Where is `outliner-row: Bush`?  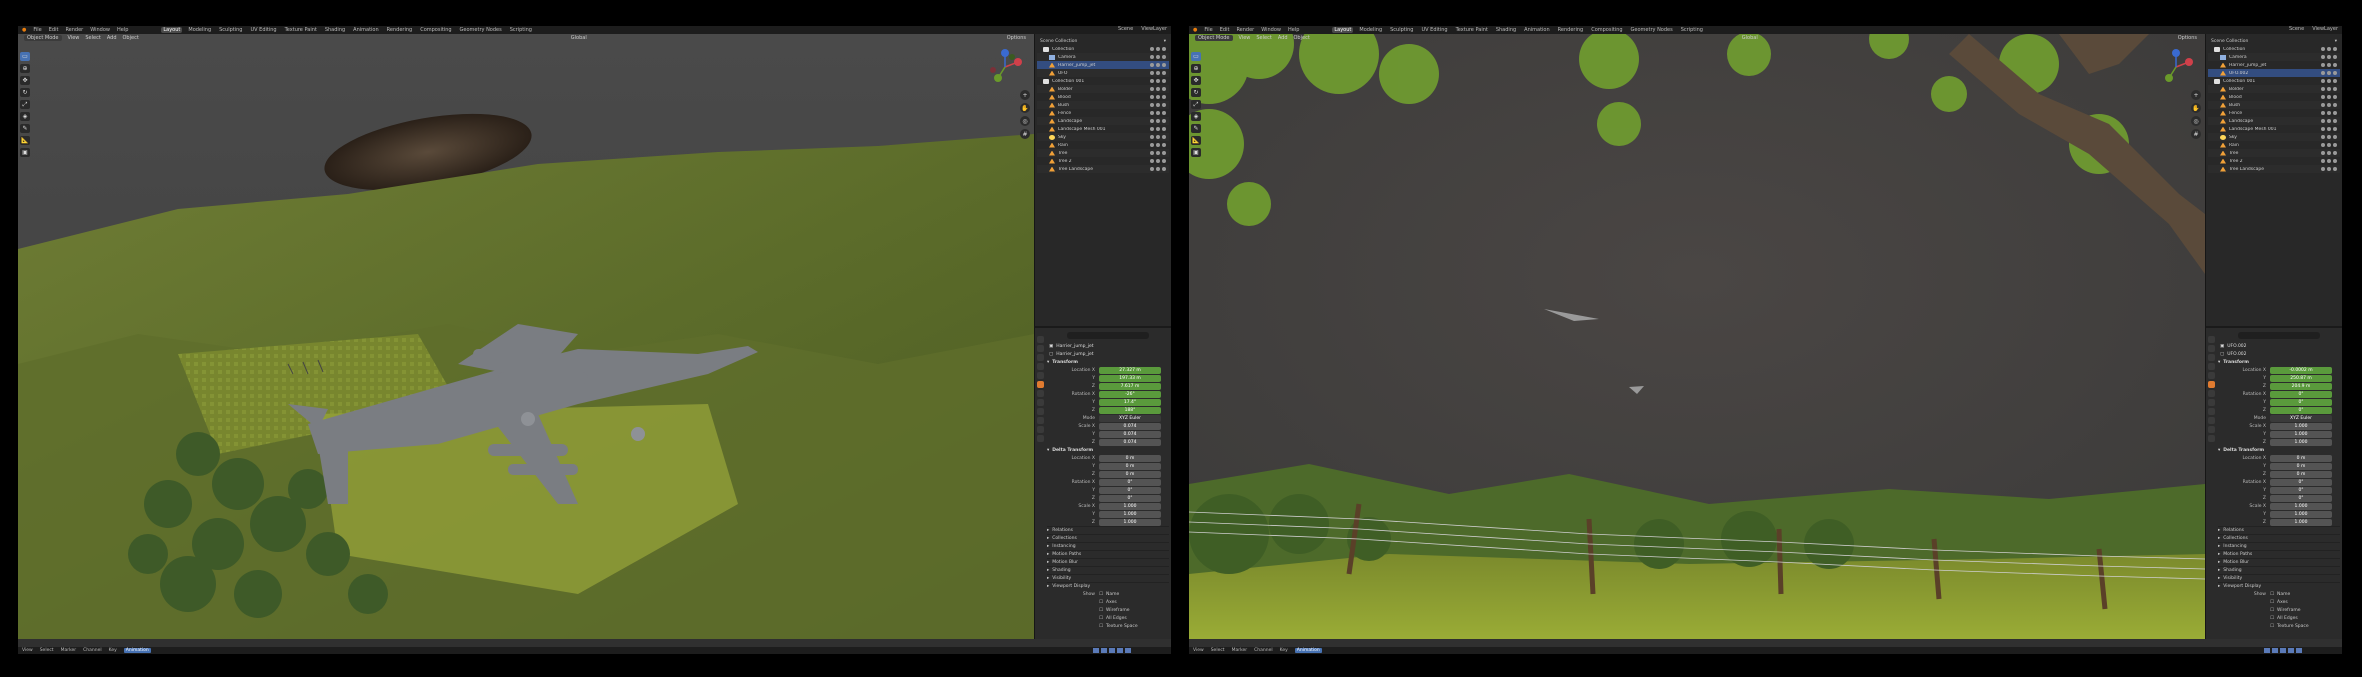
outliner-row: Bush is located at coordinates (2274, 105).